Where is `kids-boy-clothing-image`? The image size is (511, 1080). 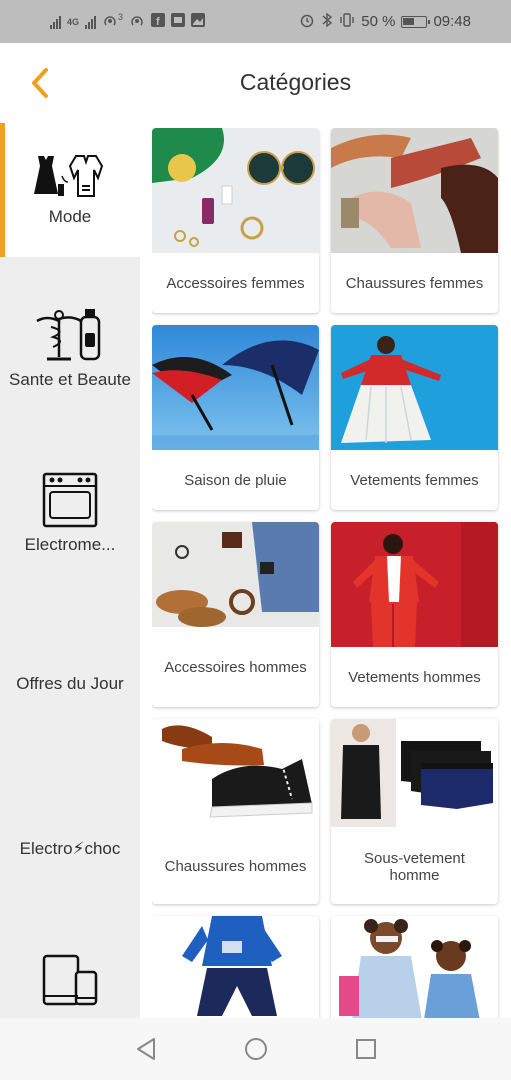
kids-boy-clothing-image is located at coordinates (235, 967).